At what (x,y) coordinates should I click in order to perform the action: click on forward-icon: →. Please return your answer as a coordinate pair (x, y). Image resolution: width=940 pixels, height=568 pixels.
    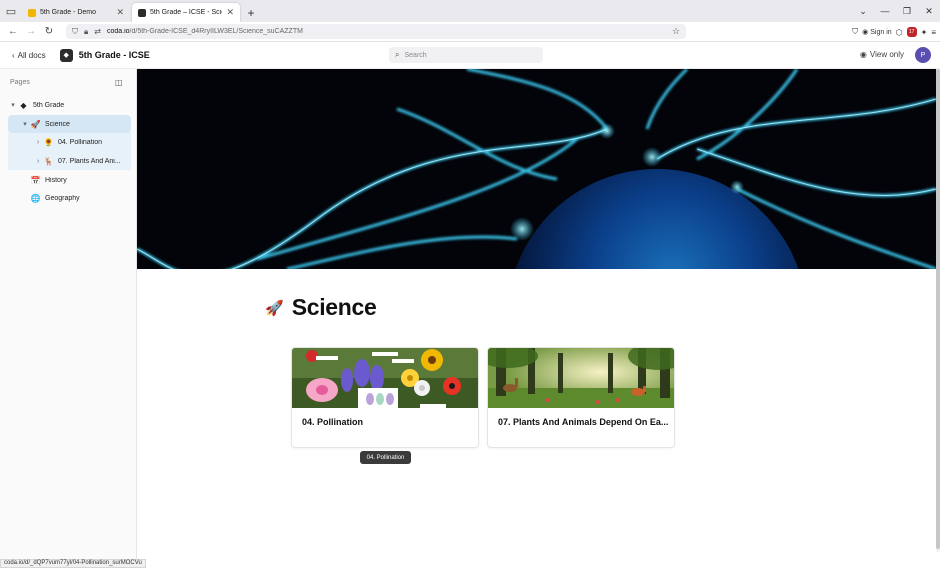
    Looking at the image, I should click on (31, 31).